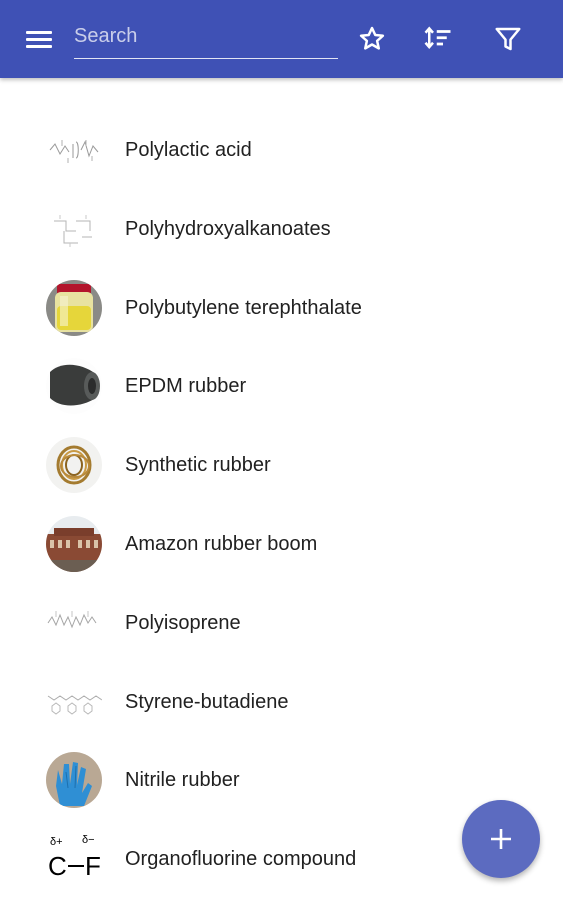 Image resolution: width=563 pixels, height=900 pixels. Describe the element at coordinates (243, 307) in the screenshot. I see `list-item-label: Polybutylene terephthalate` at that location.